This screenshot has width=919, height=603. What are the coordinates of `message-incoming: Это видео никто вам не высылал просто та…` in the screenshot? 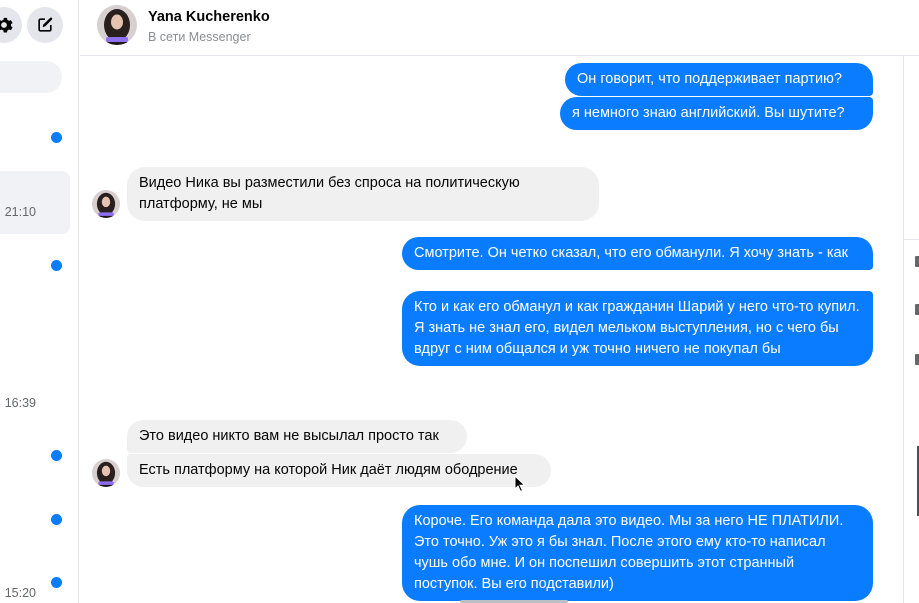 It's located at (297, 436).